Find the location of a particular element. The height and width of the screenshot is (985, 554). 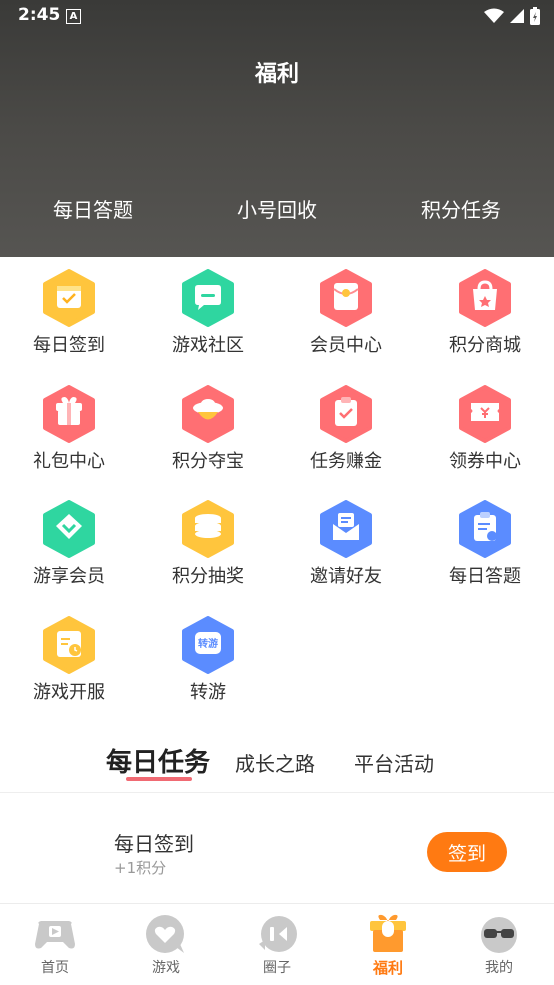

top-nav-points-tasks: 积分任务 is located at coordinates (461, 208).